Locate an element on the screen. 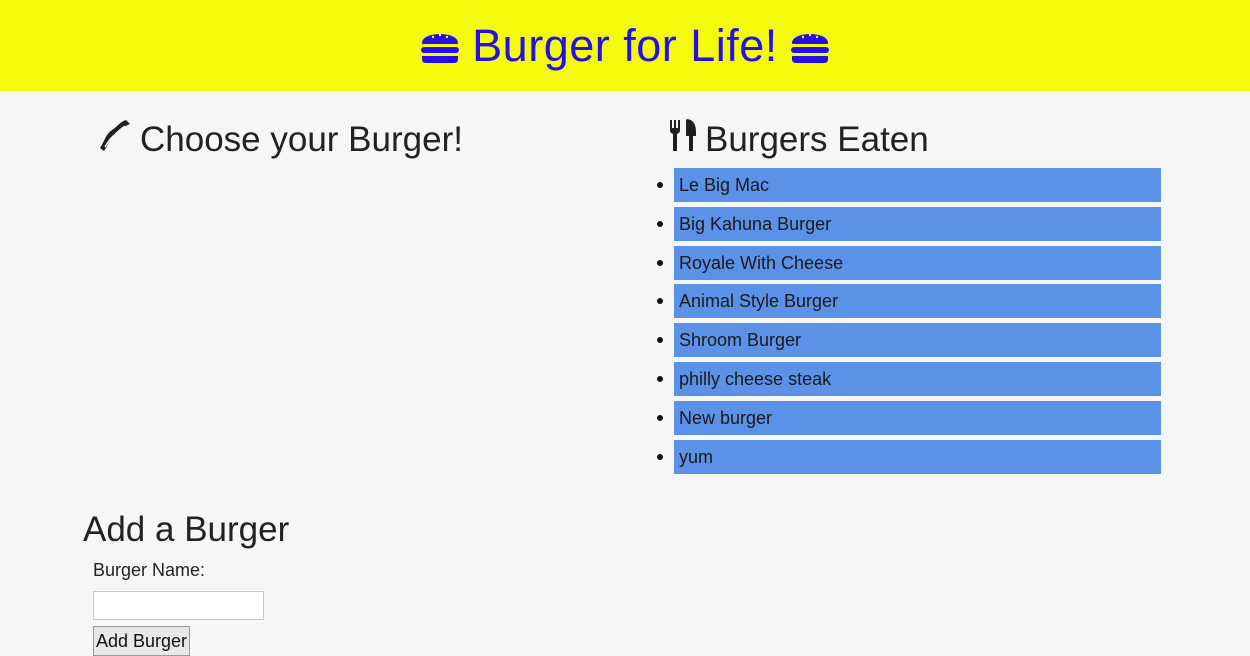 This screenshot has height=656, width=1250. add-burger-button: Add Burger is located at coordinates (141, 641).